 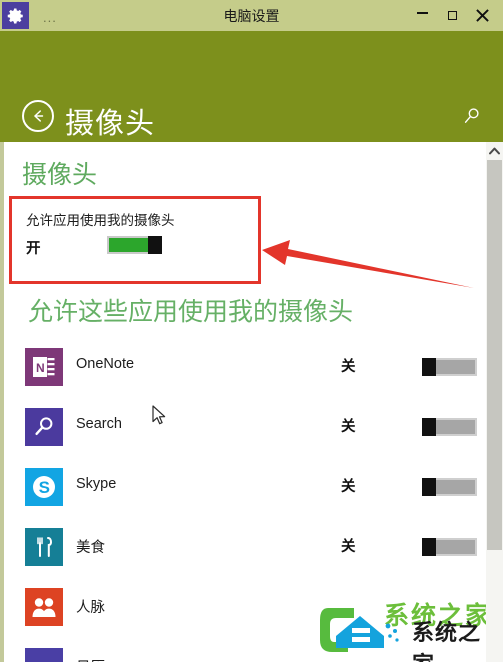 I want to click on svg-text: N, so click(x=40, y=368).